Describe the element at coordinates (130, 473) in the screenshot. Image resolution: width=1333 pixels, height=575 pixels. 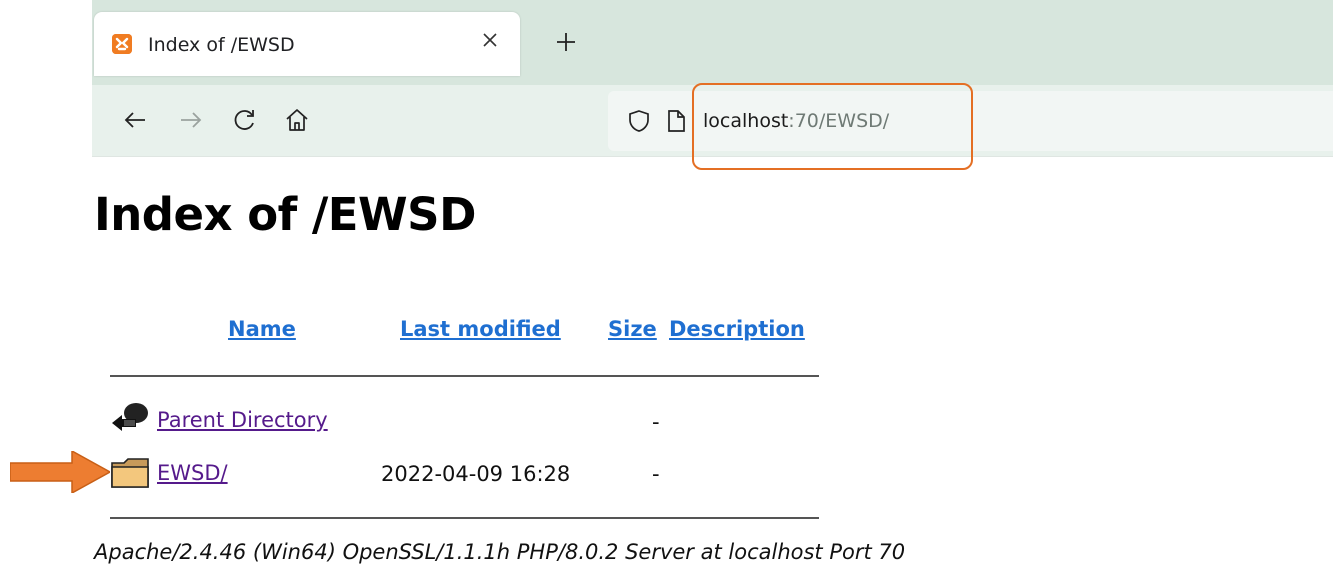
I see `folder-icon` at that location.